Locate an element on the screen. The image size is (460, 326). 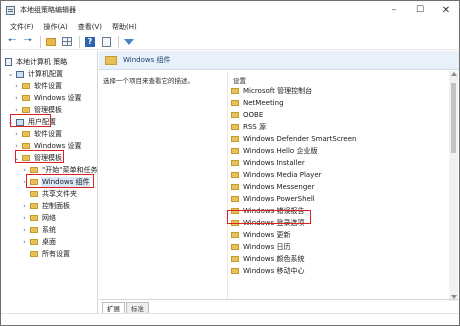
settings-column-header: 设置 is located at coordinates (239, 80).